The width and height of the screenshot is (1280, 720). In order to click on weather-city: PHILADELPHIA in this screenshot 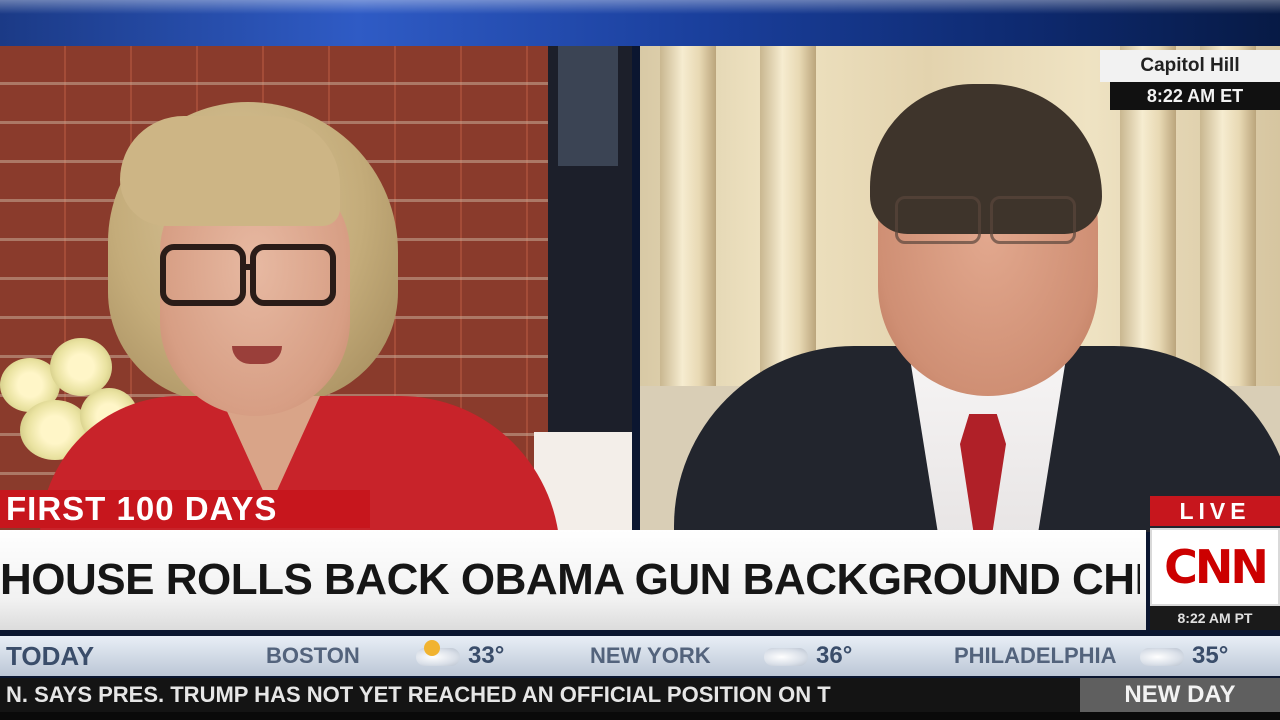, I will do `click(1035, 655)`.